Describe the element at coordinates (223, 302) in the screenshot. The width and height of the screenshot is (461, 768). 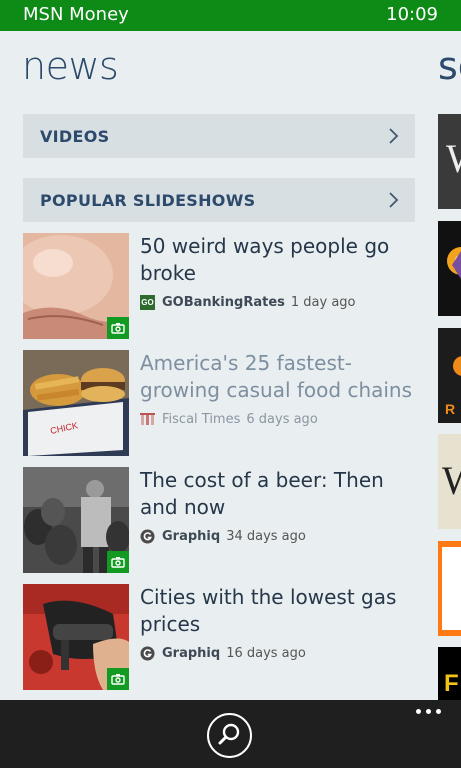
I see `article-source: GOBankingRates` at that location.